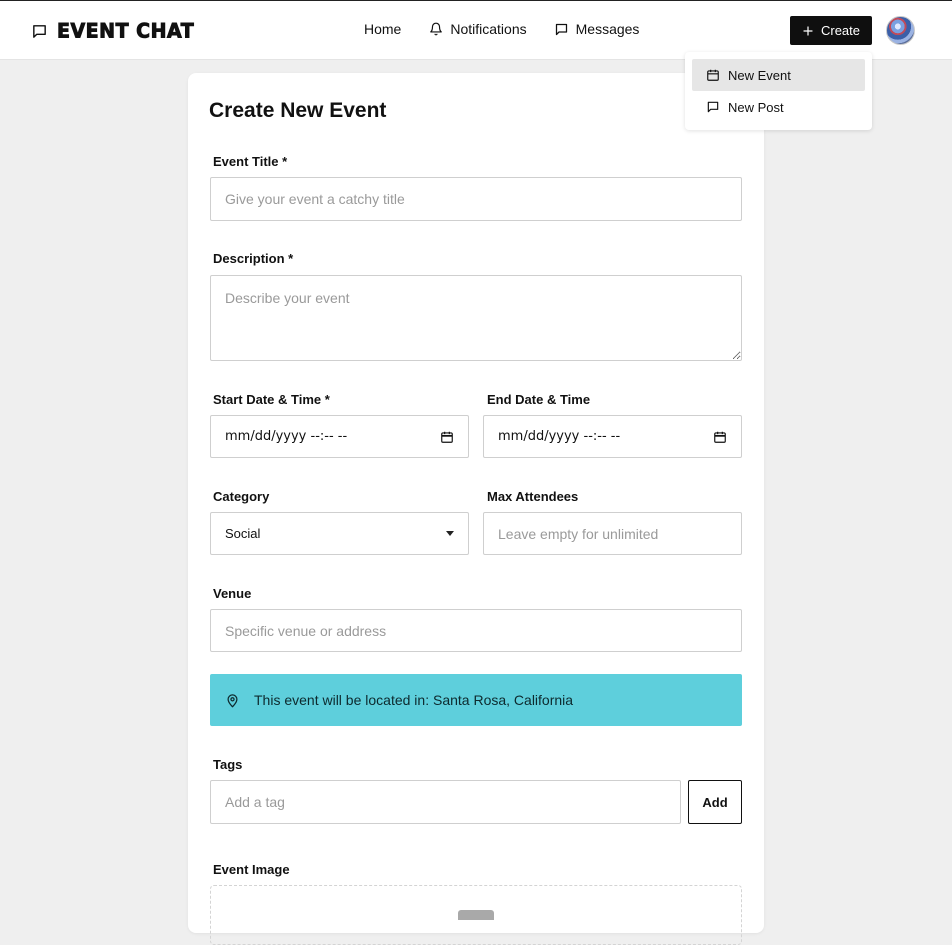  I want to click on tag-input, so click(445, 802).